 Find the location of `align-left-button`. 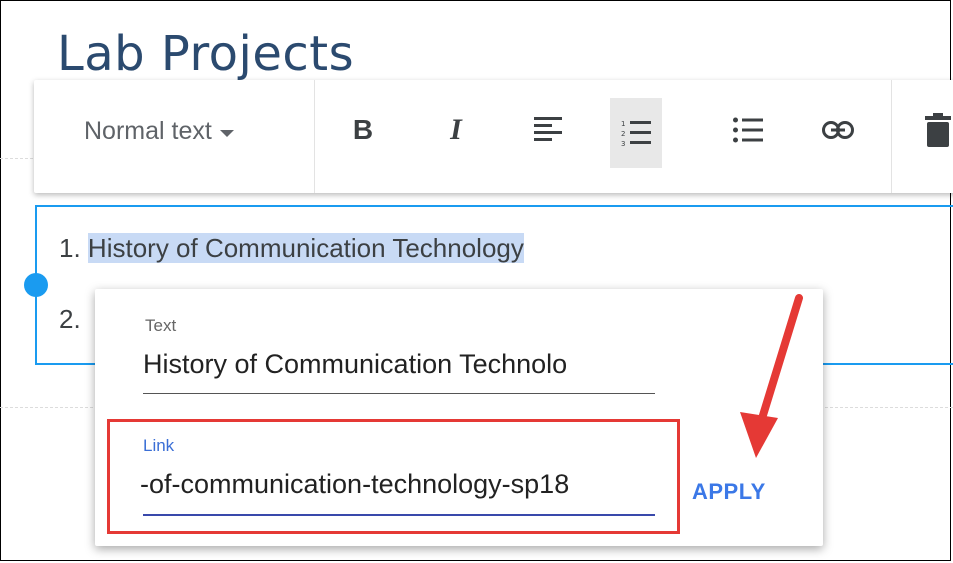

align-left-button is located at coordinates (548, 130).